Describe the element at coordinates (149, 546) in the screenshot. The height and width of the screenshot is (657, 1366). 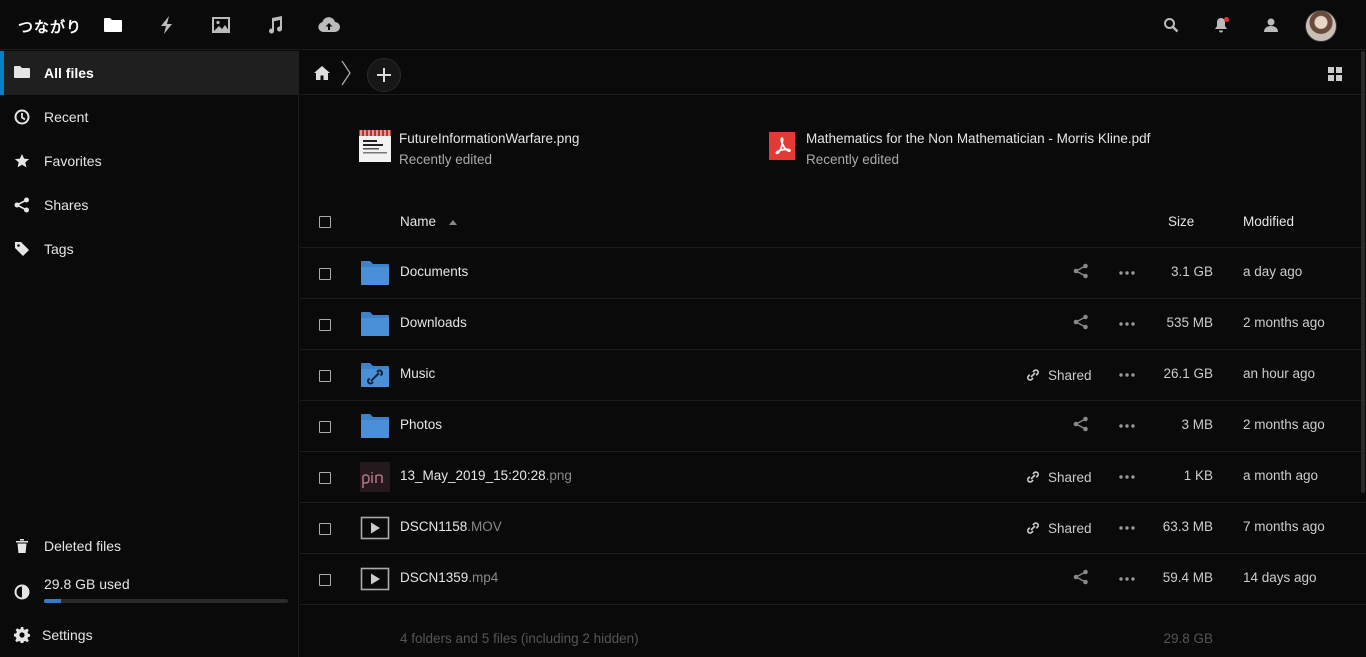
I see `sidebar-item-deleted-files: Deleted files` at that location.